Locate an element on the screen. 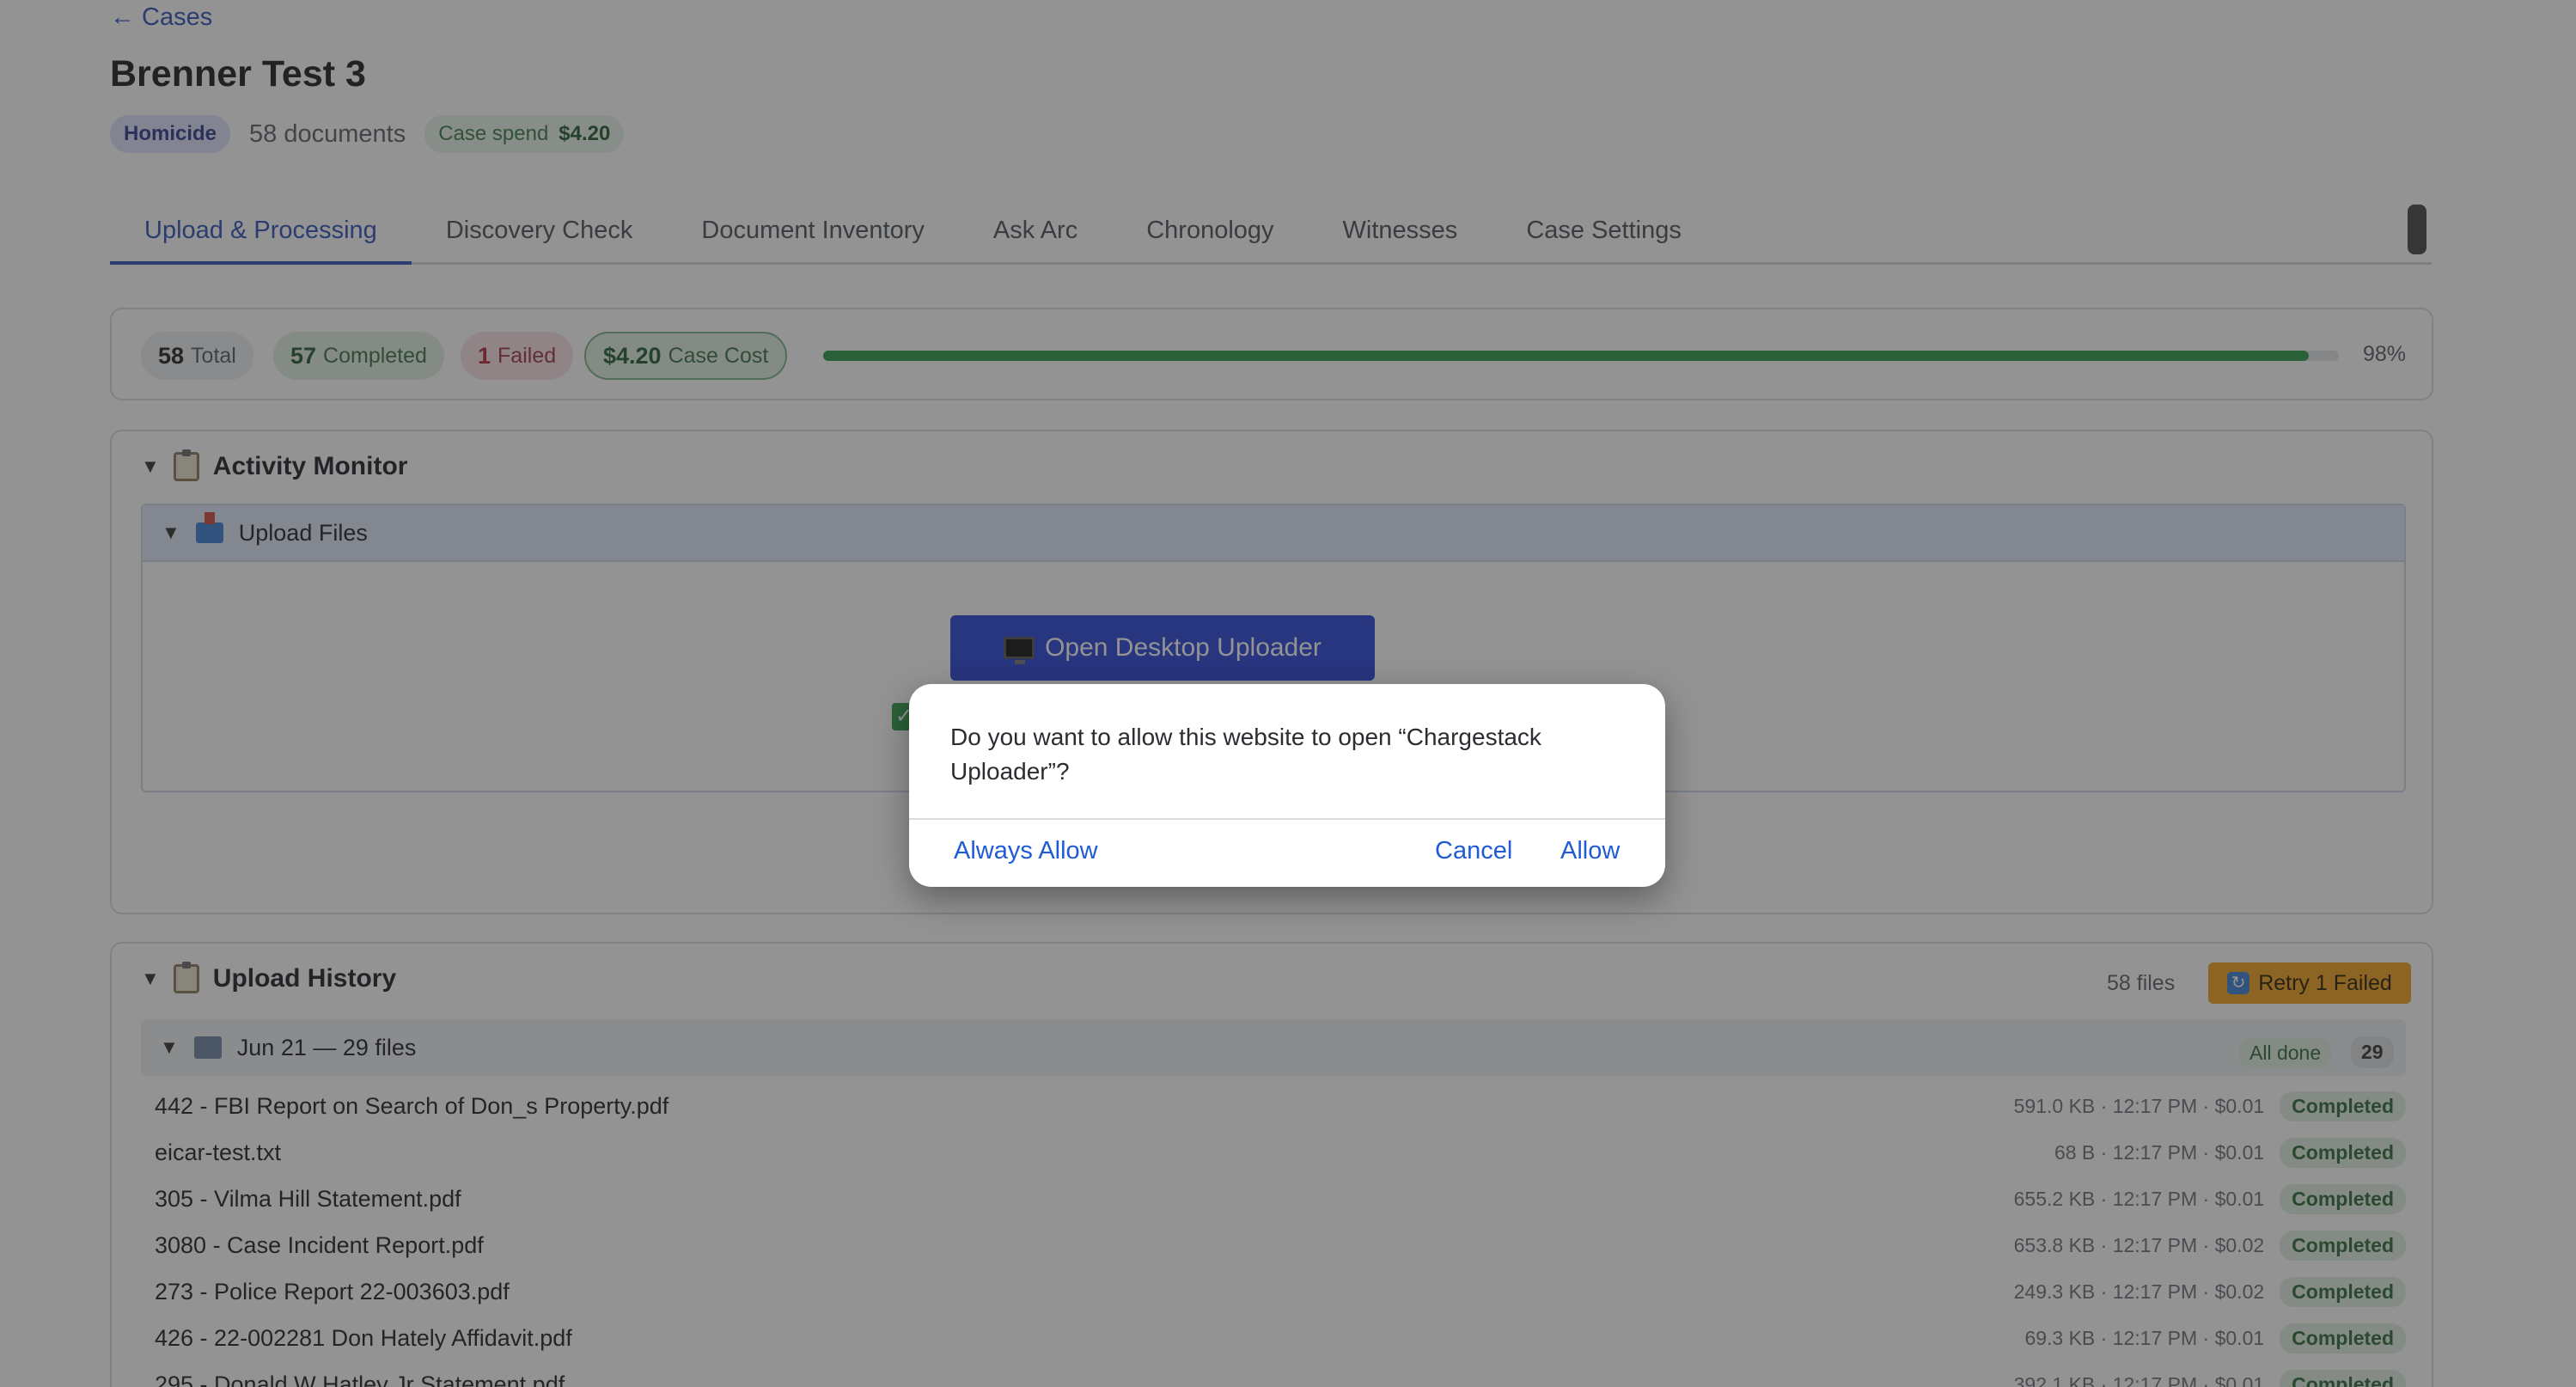 The height and width of the screenshot is (1387, 2576). always-allow-button: Always Allow is located at coordinates (1026, 851).